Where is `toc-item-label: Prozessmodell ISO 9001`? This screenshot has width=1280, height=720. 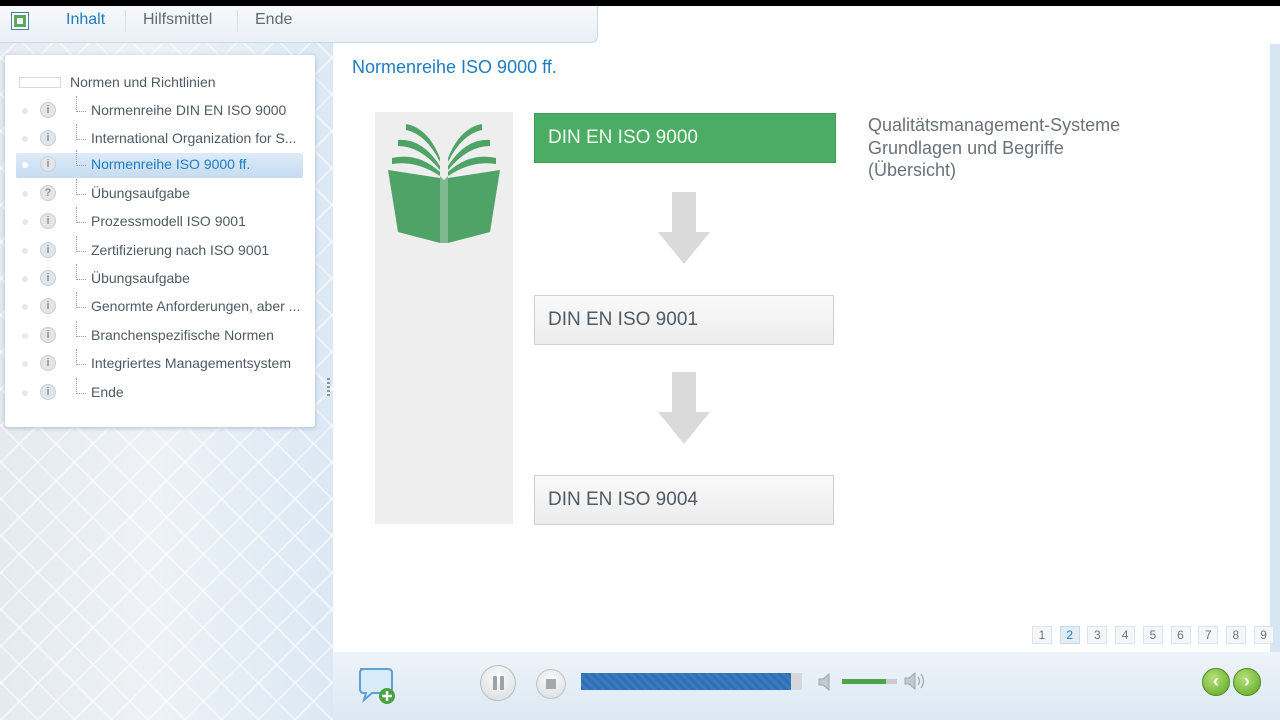
toc-item-label: Prozessmodell ISO 9001 is located at coordinates (168, 221).